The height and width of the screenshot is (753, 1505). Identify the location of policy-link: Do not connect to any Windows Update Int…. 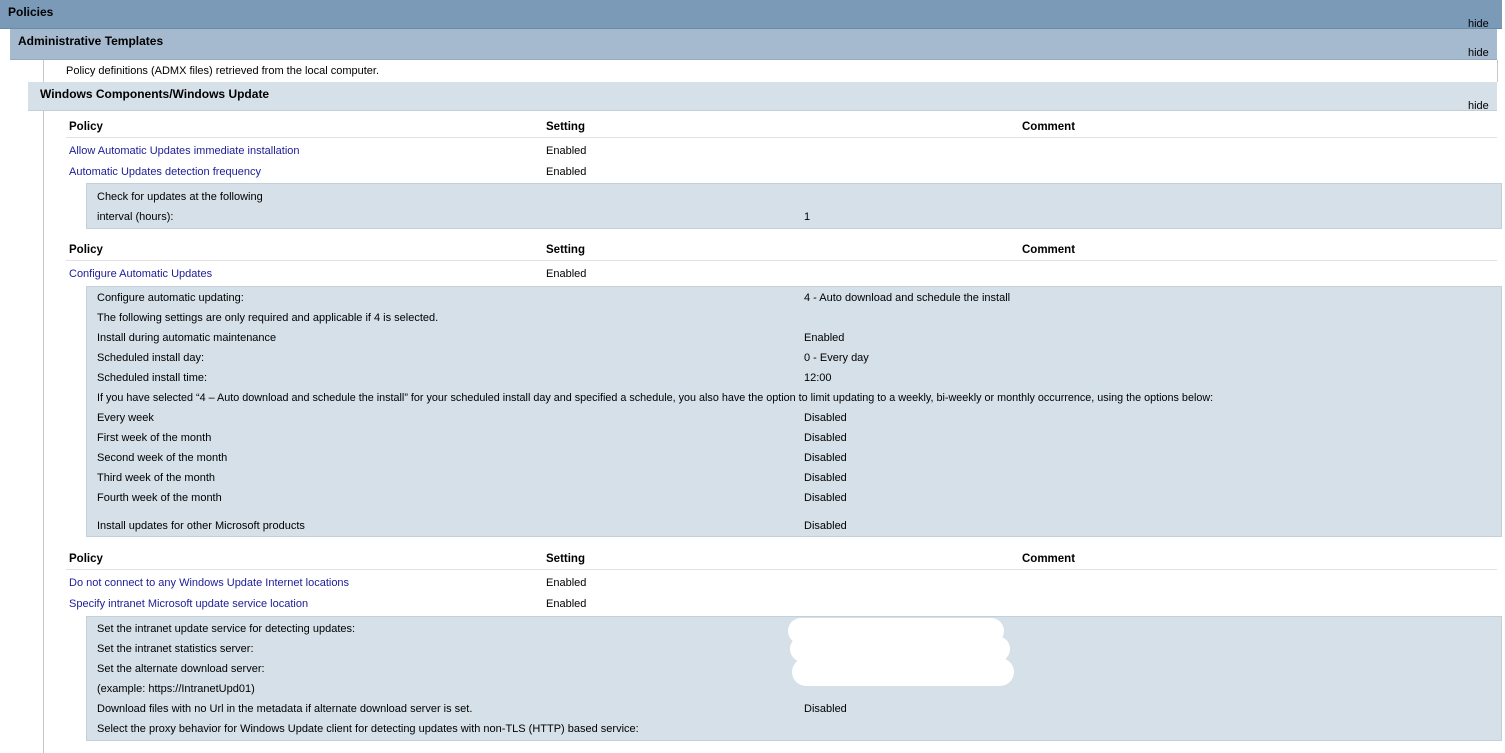
(209, 583).